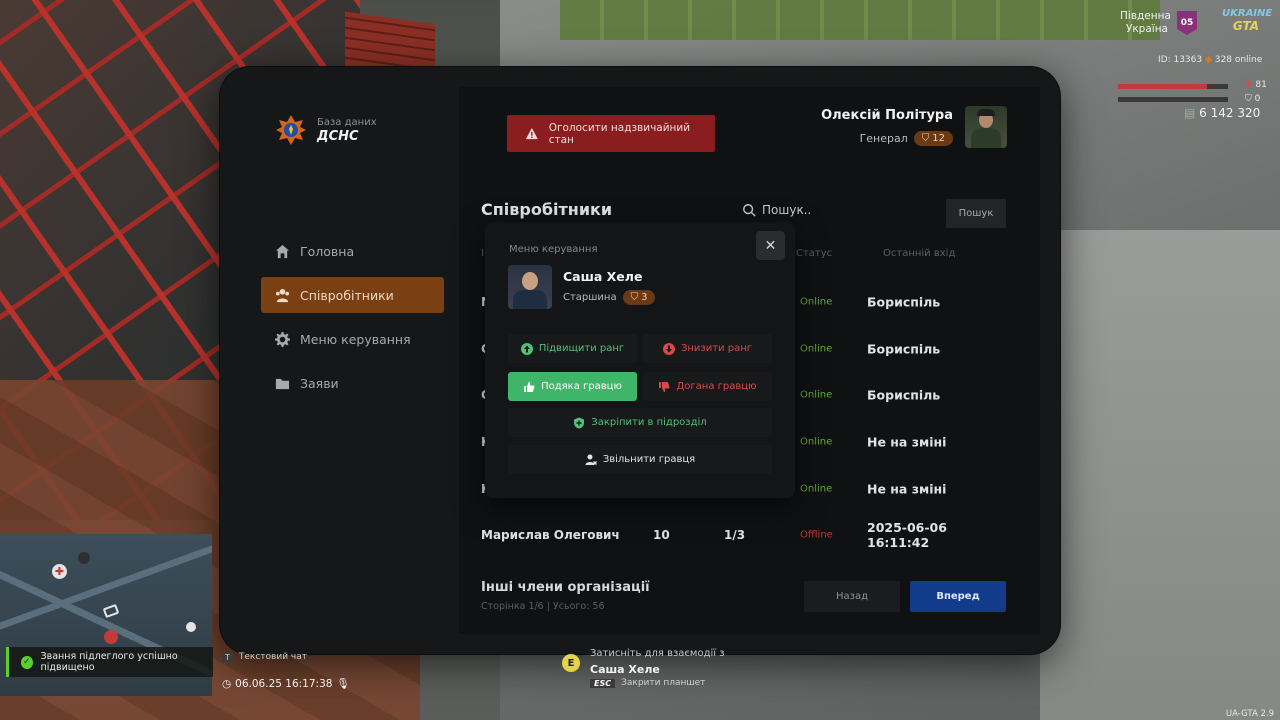 The image size is (1280, 720). I want to click on text-chat-hint: T Текстовий чат, so click(264, 657).